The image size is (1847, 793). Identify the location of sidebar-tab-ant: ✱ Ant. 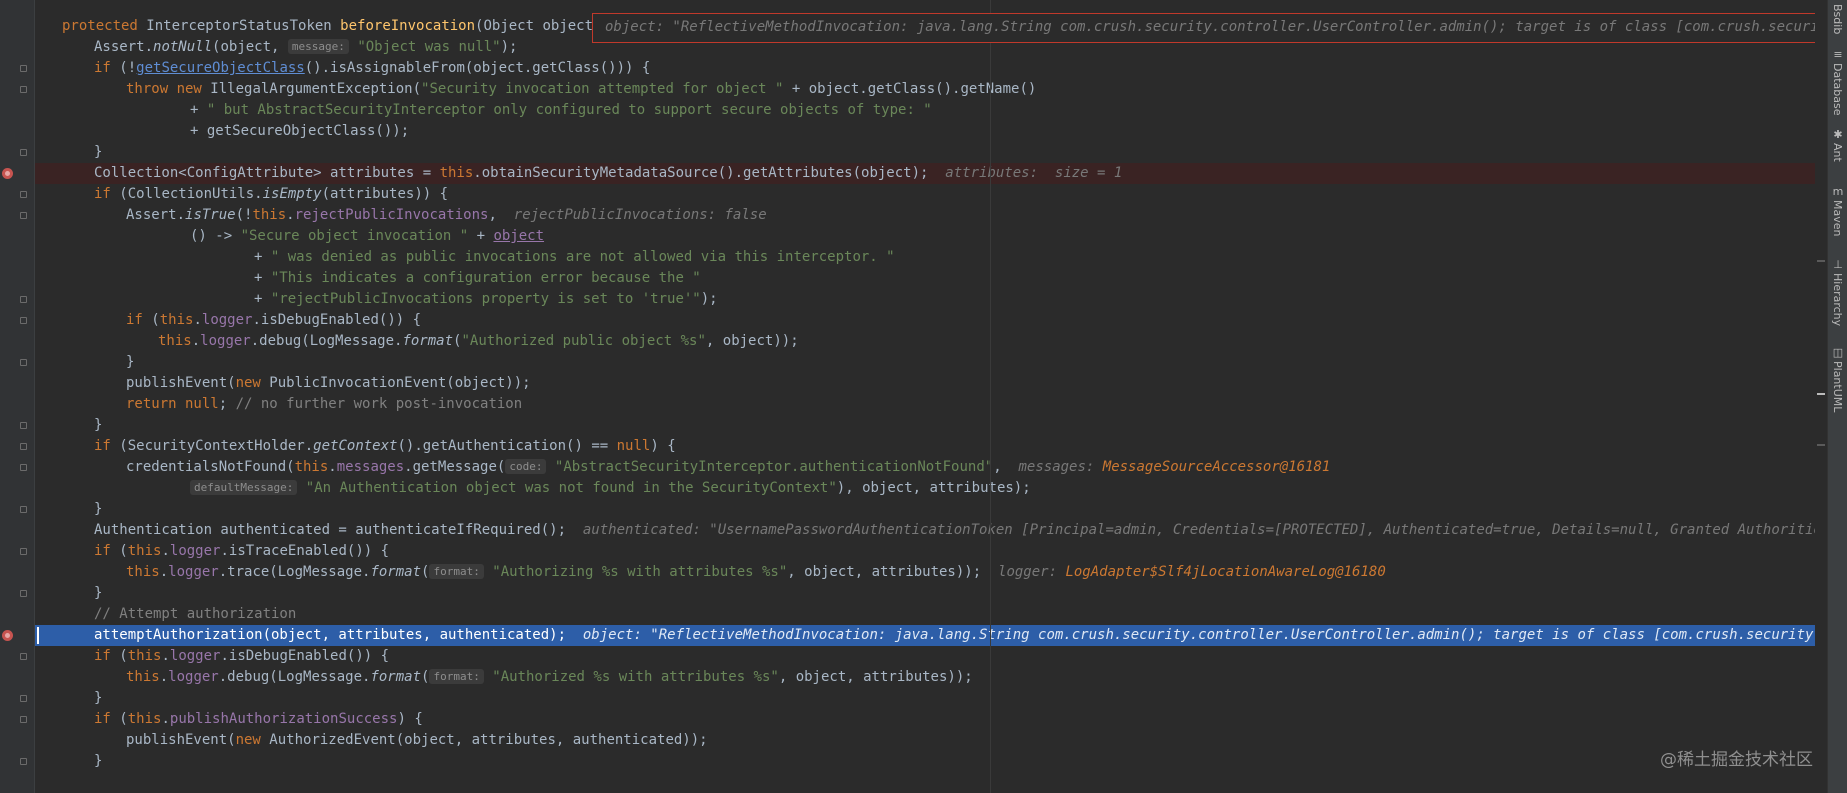
(1837, 145).